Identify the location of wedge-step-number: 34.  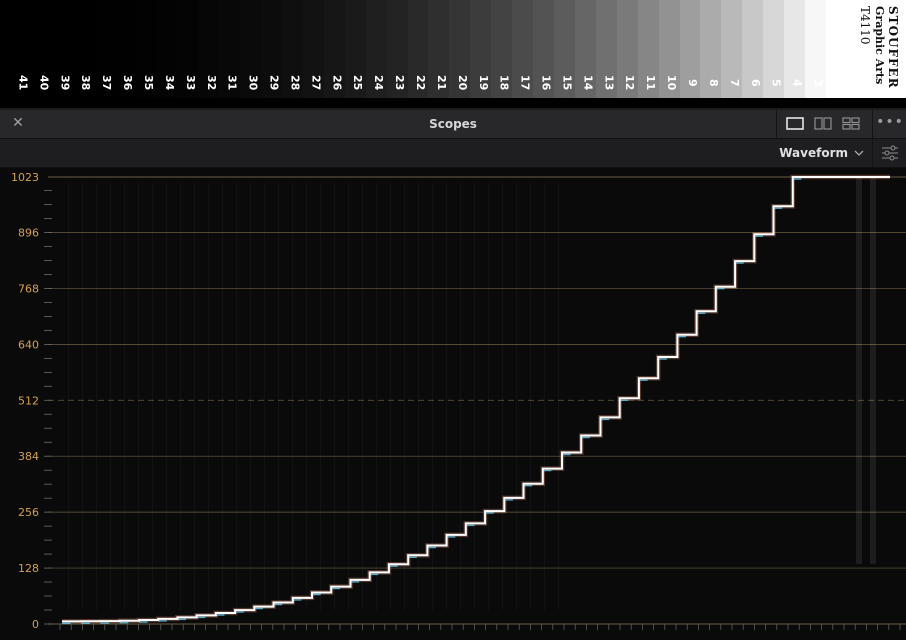
(169, 83).